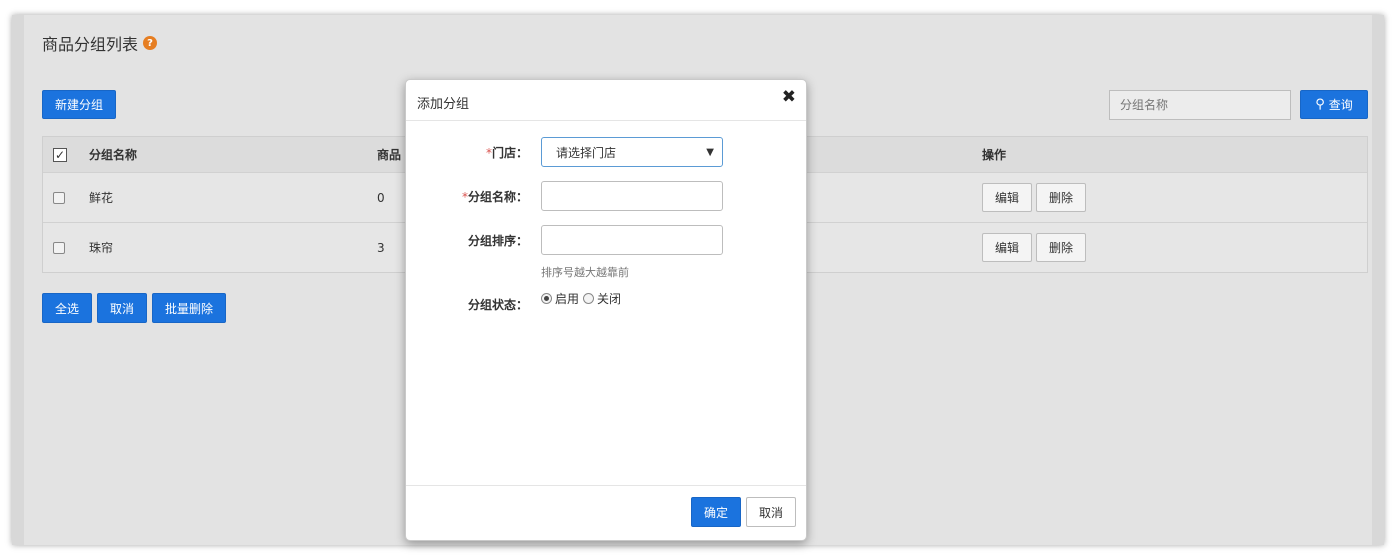 The image size is (1396, 560). What do you see at coordinates (585, 272) in the screenshot?
I see `sort-help-text: 排序号越大越靠前` at bounding box center [585, 272].